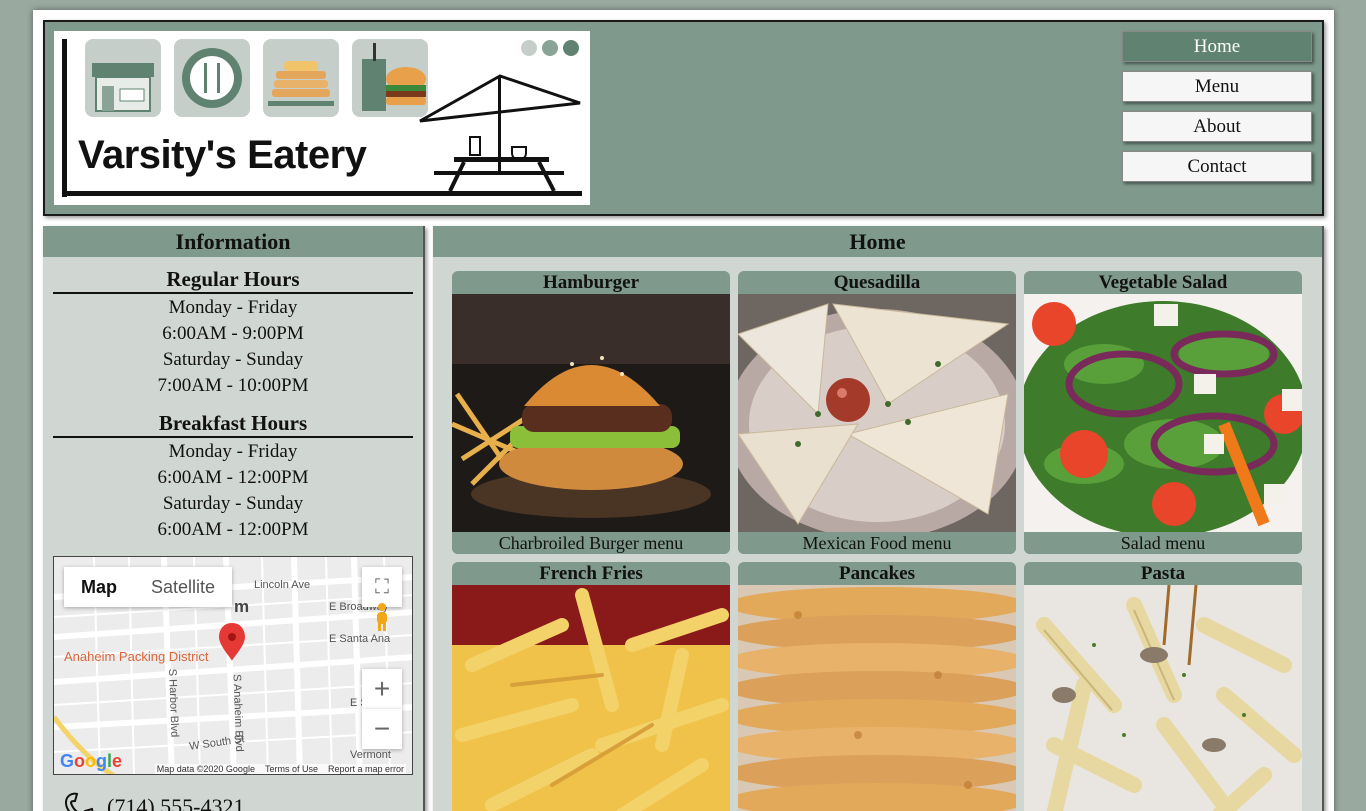 The image size is (1366, 811). What do you see at coordinates (233, 241) in the screenshot?
I see `sidebar-title: Information` at bounding box center [233, 241].